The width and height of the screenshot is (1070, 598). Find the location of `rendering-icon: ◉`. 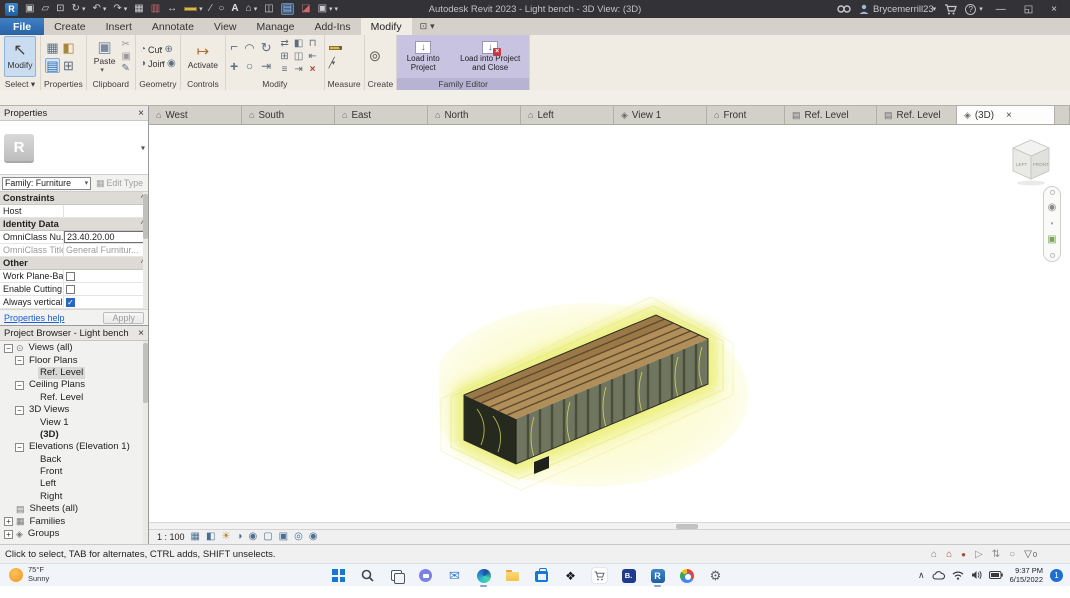

rendering-icon: ◉ is located at coordinates (252, 537).